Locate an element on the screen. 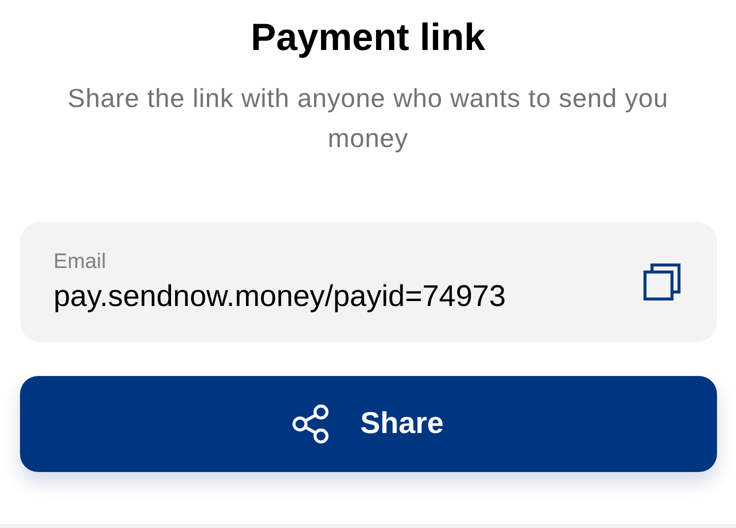 The width and height of the screenshot is (736, 528). share-icon is located at coordinates (311, 424).